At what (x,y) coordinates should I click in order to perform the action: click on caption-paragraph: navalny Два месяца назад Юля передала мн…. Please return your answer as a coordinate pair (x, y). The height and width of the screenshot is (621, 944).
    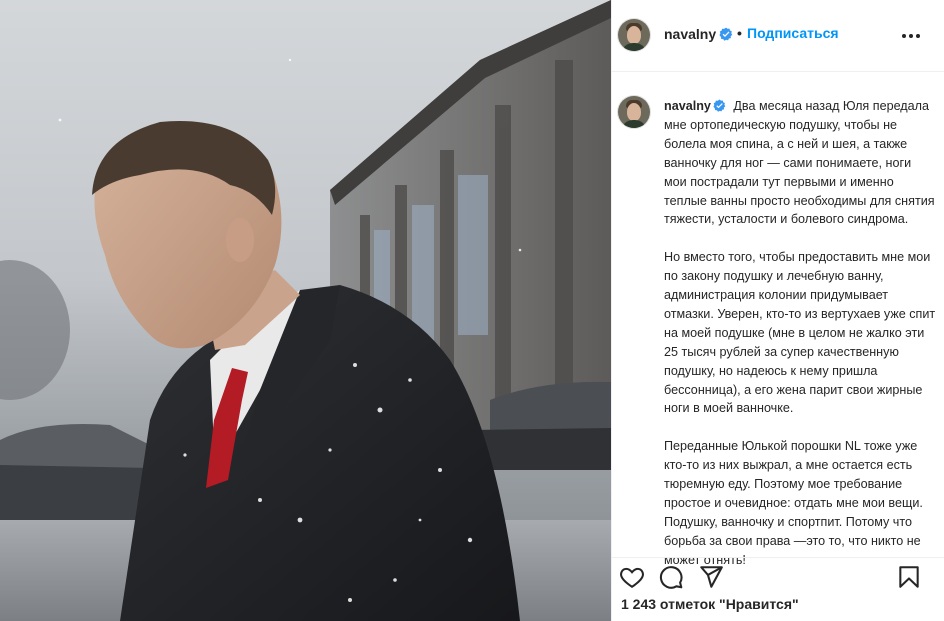
    Looking at the image, I should click on (800, 163).